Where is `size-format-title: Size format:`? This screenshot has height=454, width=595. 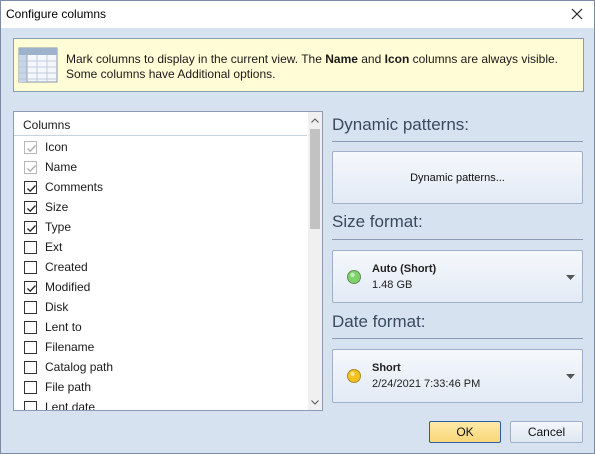
size-format-title: Size format: is located at coordinates (377, 221).